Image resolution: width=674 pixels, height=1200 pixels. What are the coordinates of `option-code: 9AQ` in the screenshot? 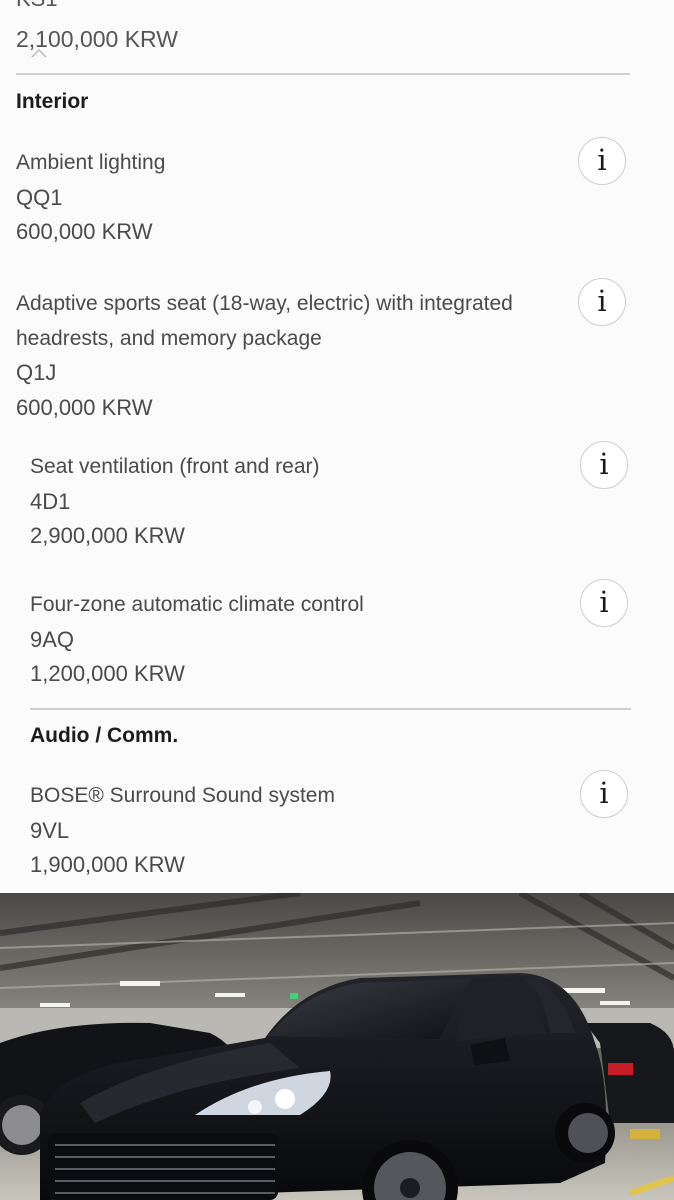 It's located at (52, 639).